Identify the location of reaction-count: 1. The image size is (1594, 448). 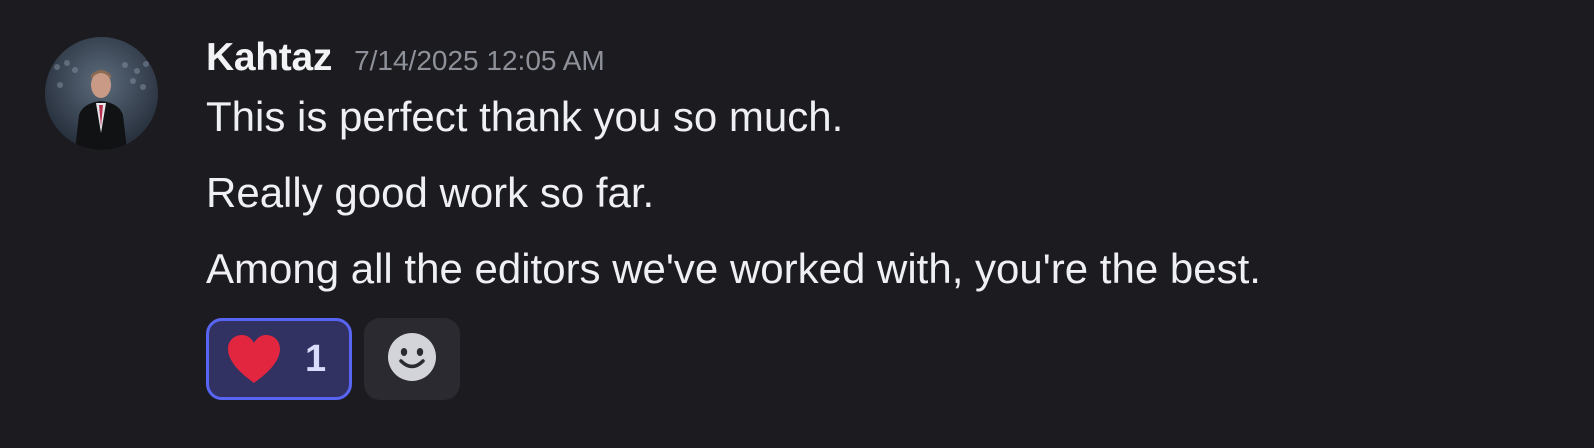
(316, 358).